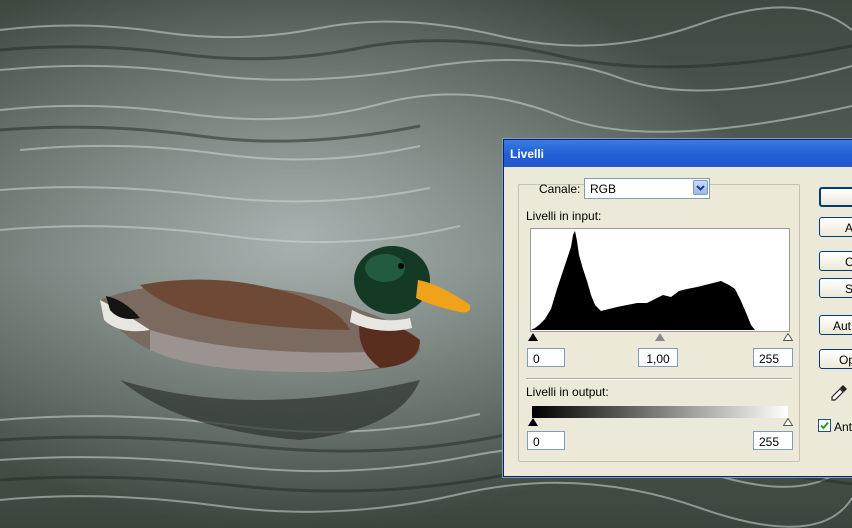 This screenshot has width=852, height=528. I want to click on histogram, so click(660, 280).